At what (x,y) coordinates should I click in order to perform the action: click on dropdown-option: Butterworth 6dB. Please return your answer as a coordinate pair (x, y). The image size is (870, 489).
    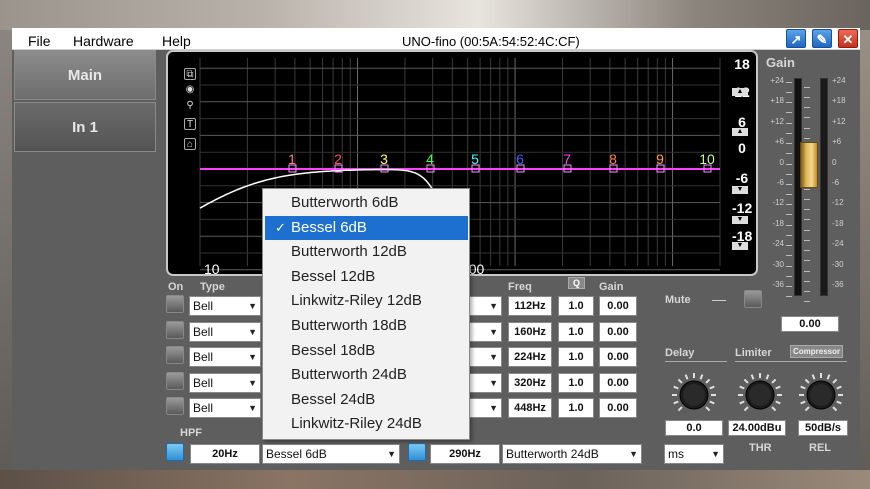
    Looking at the image, I should click on (366, 203).